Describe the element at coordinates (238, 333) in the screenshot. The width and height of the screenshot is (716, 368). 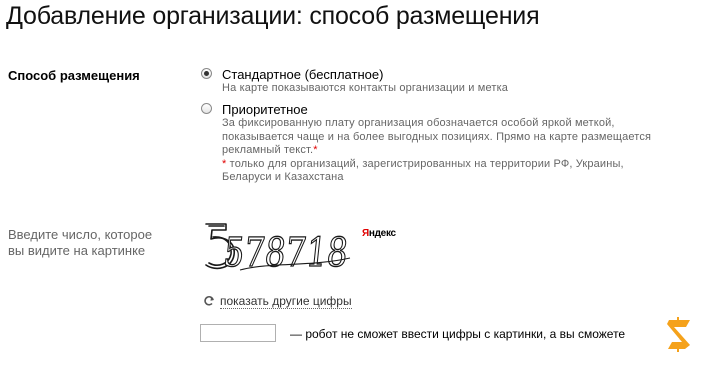
I see `captcha-input` at that location.